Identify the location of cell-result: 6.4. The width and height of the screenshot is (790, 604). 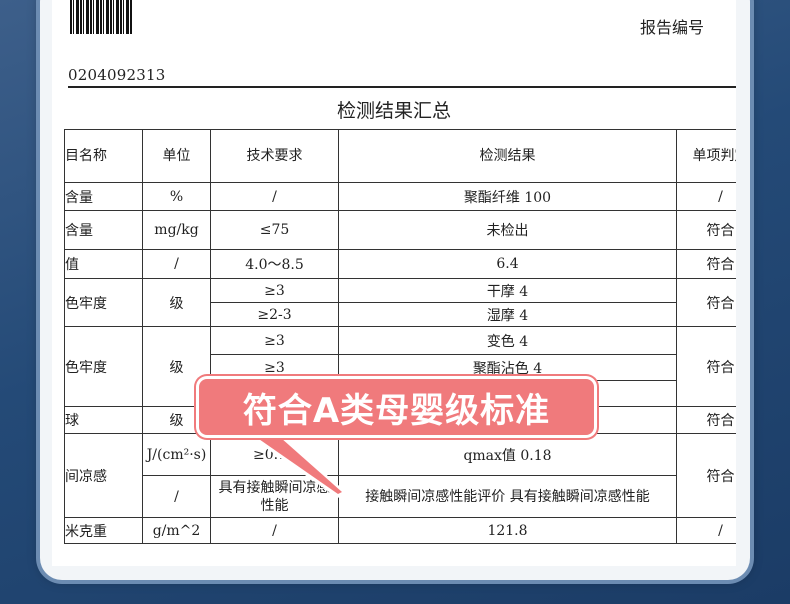
(507, 264).